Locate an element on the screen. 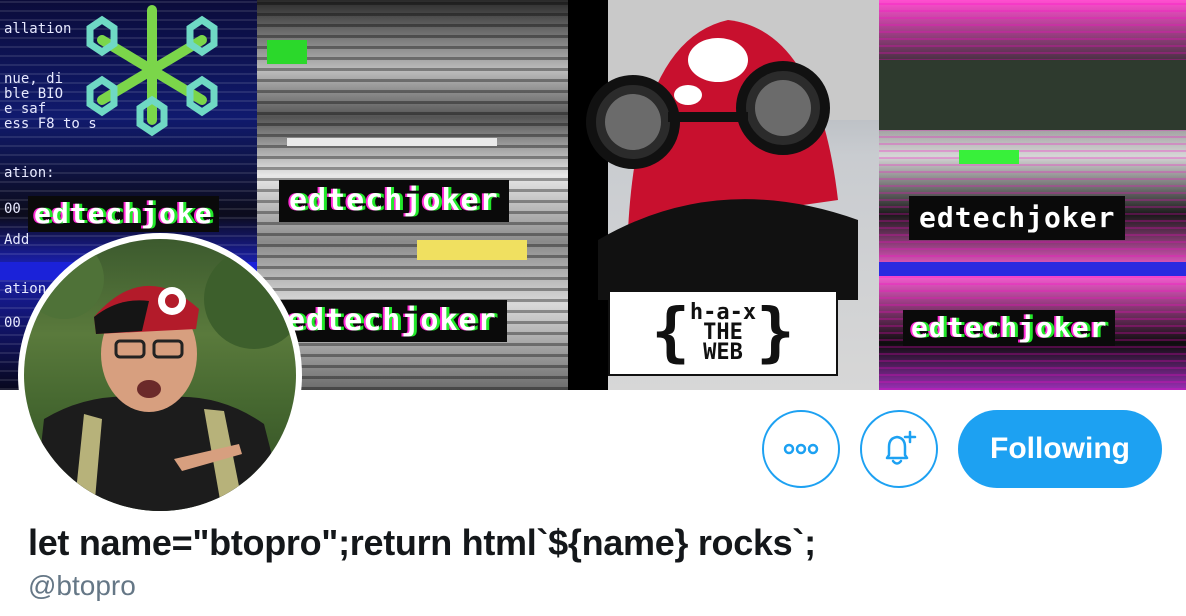  hax-line-3: WEB is located at coordinates (723, 352).